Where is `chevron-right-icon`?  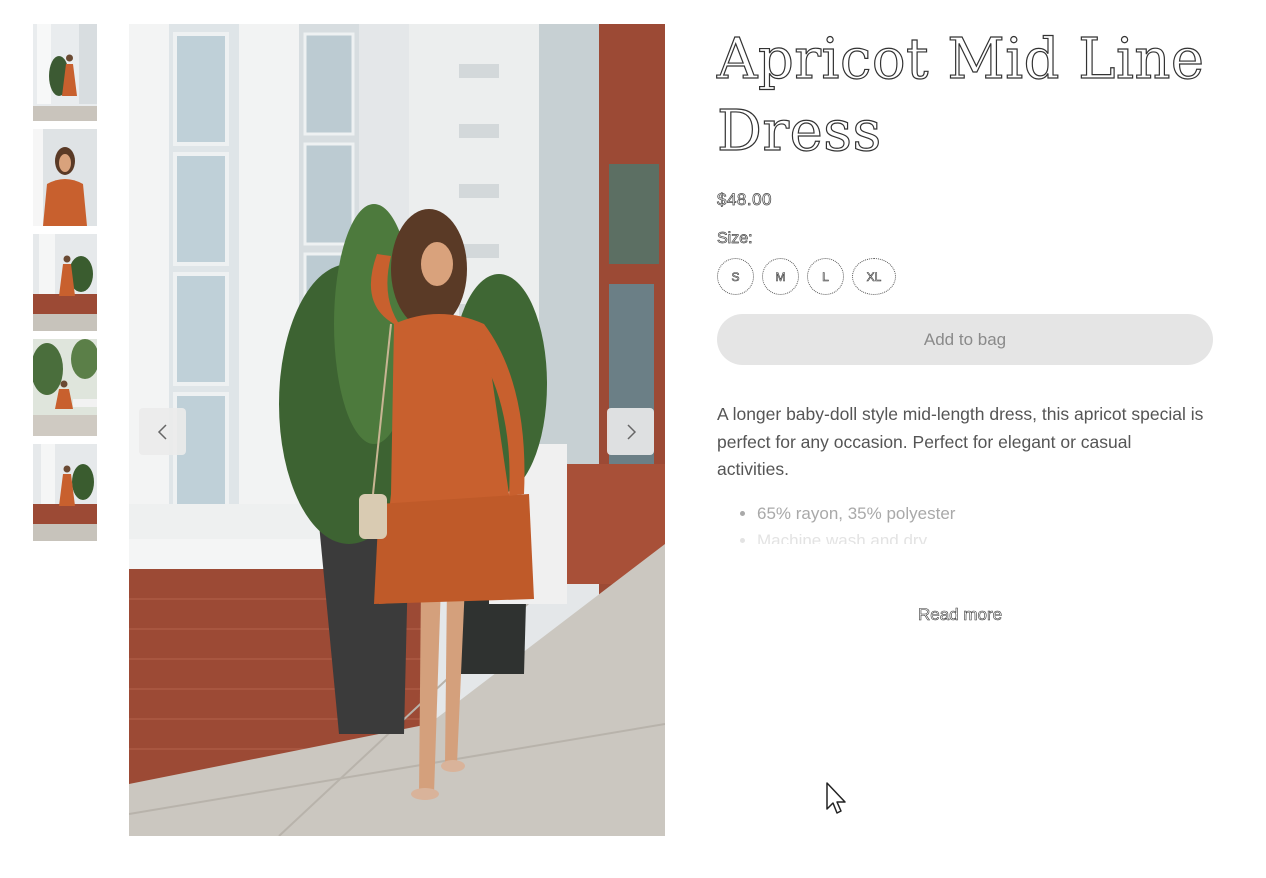
chevron-right-icon is located at coordinates (631, 431).